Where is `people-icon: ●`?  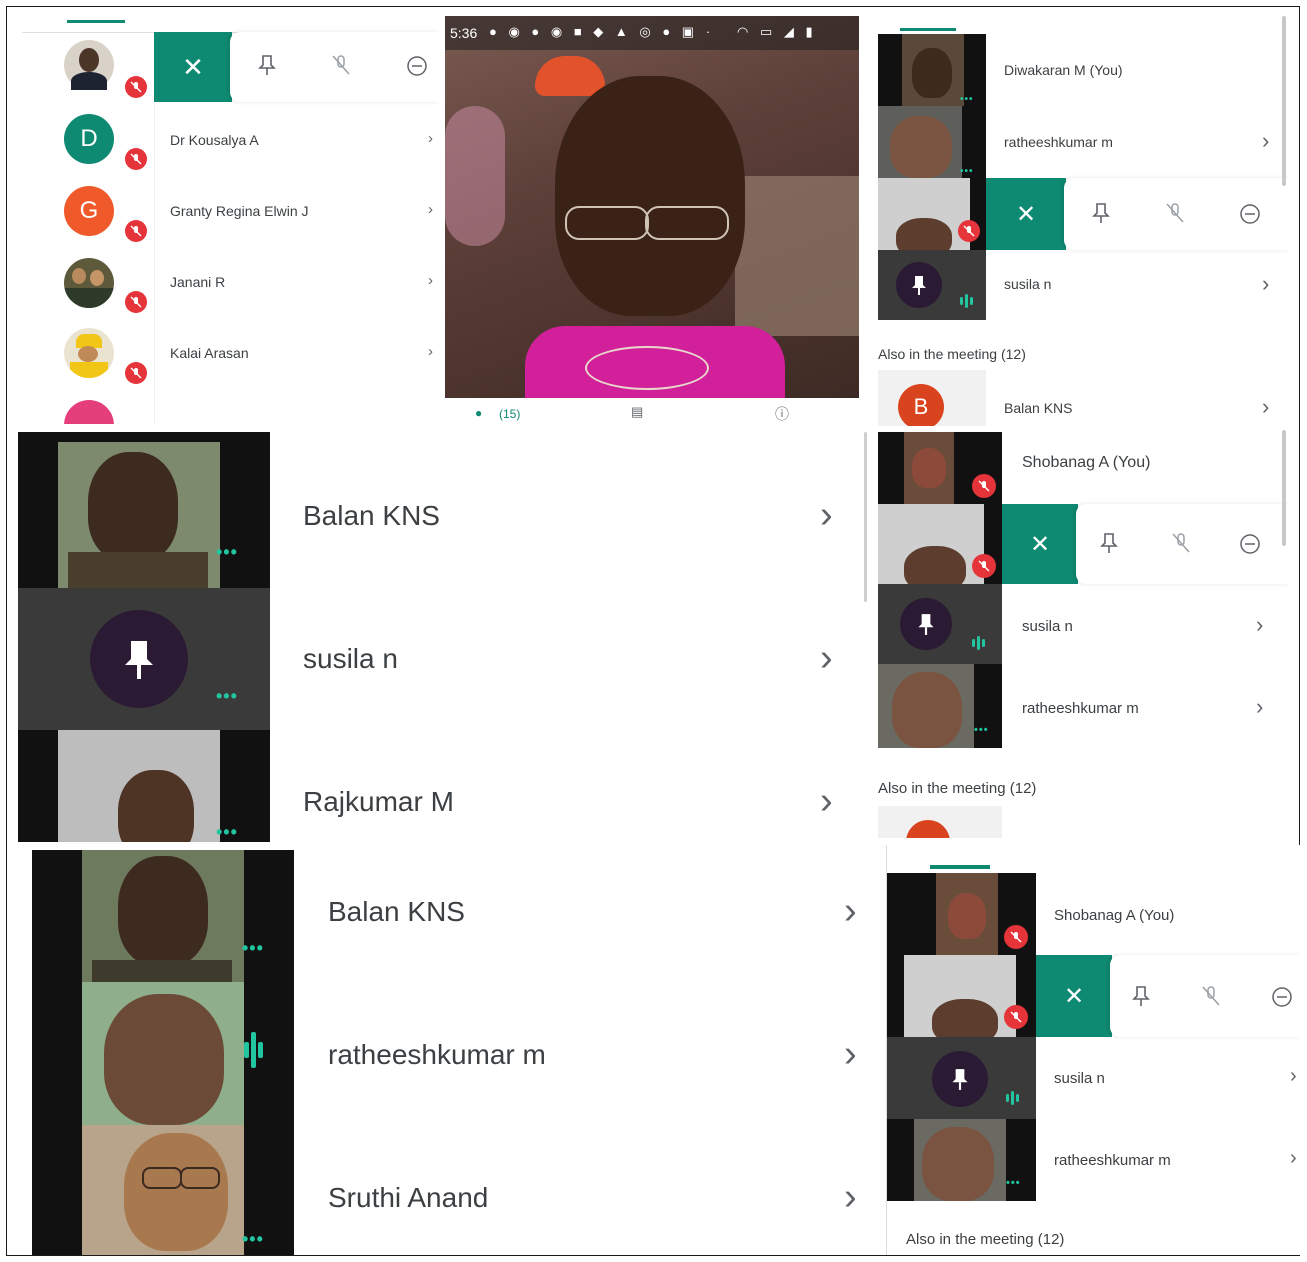 people-icon: ● is located at coordinates (478, 413).